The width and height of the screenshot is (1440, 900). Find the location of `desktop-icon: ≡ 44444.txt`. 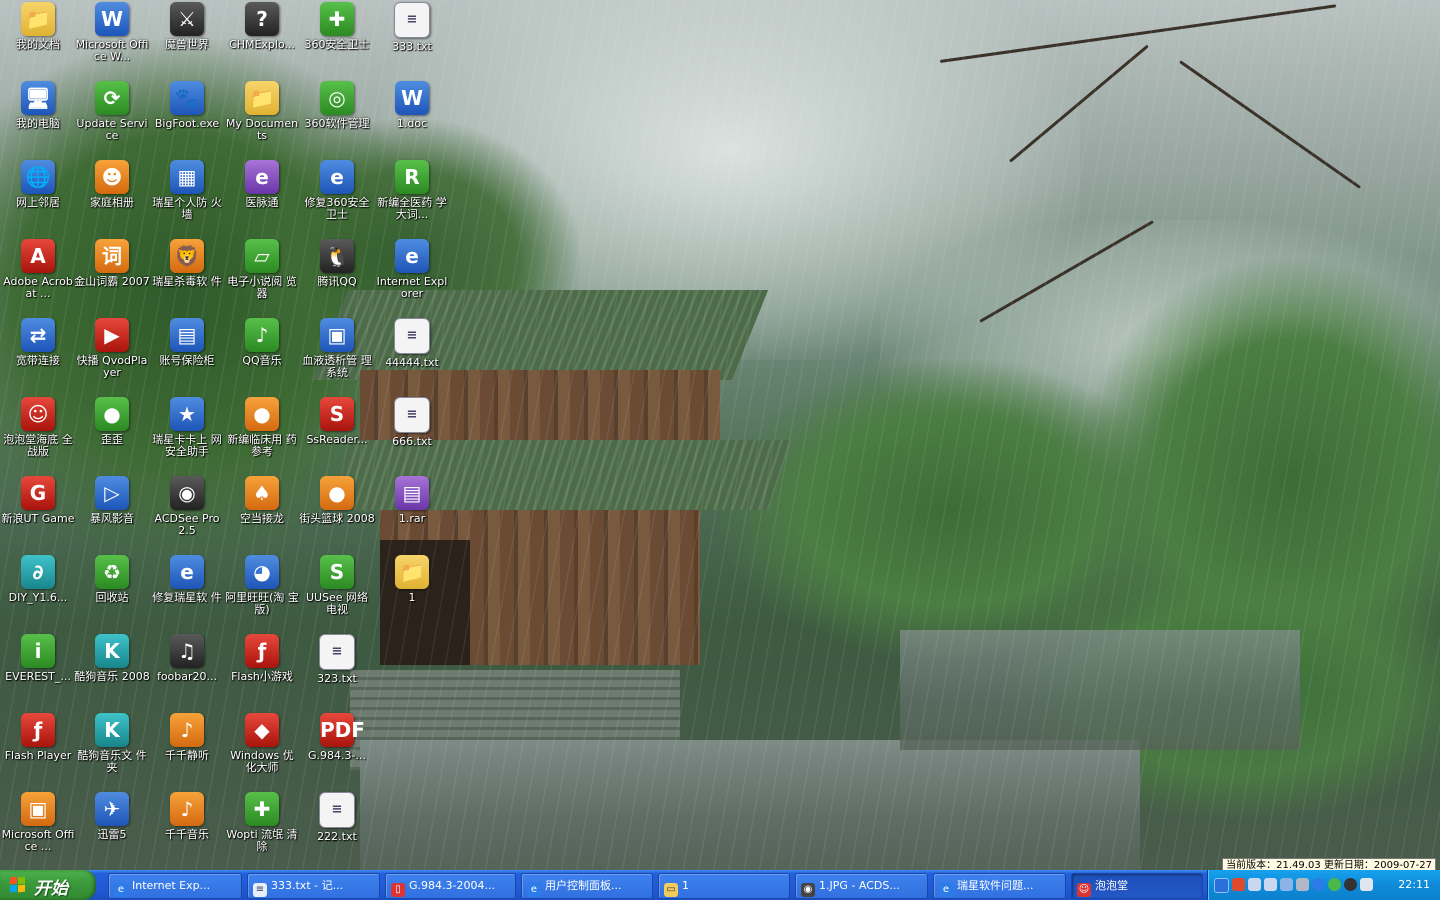

desktop-icon: ≡ 44444.txt is located at coordinates (412, 343).